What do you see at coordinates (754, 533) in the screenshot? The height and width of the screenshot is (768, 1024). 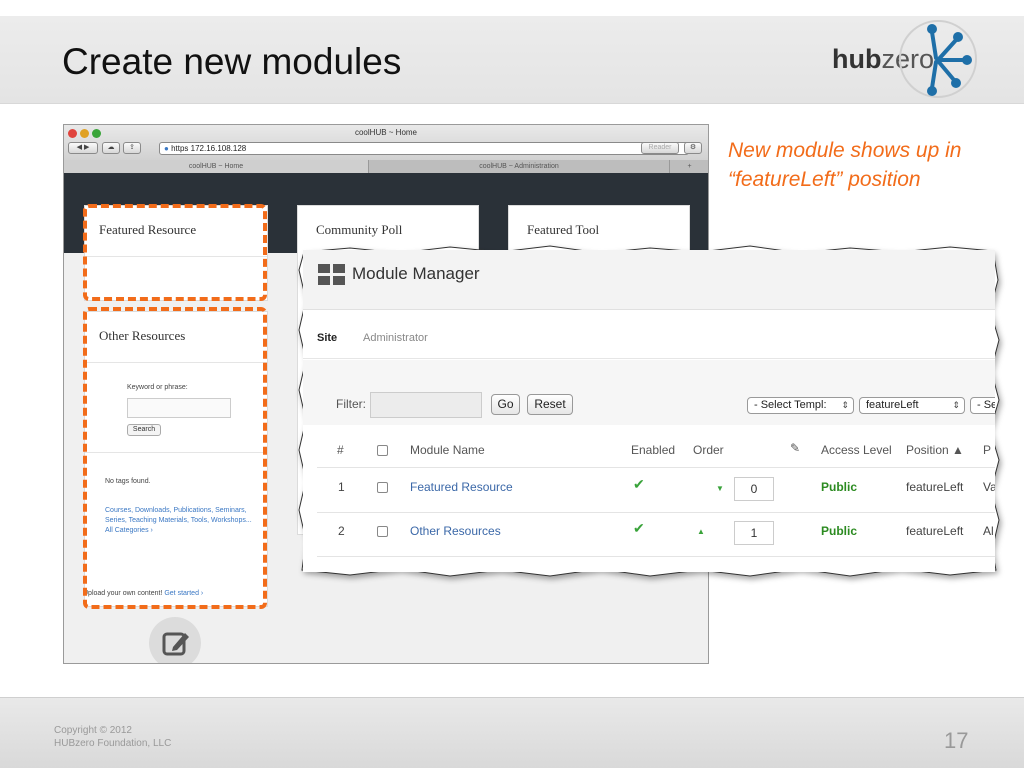 I see `order-input: 1` at bounding box center [754, 533].